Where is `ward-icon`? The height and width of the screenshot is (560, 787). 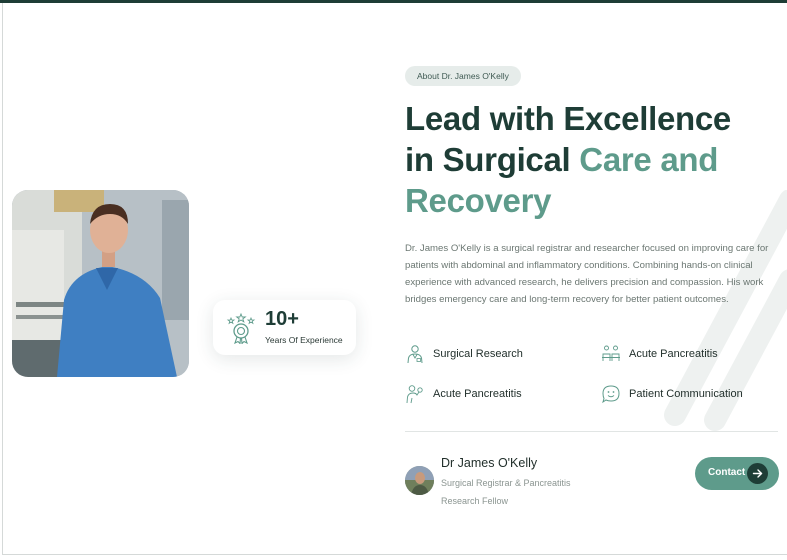 ward-icon is located at coordinates (611, 353).